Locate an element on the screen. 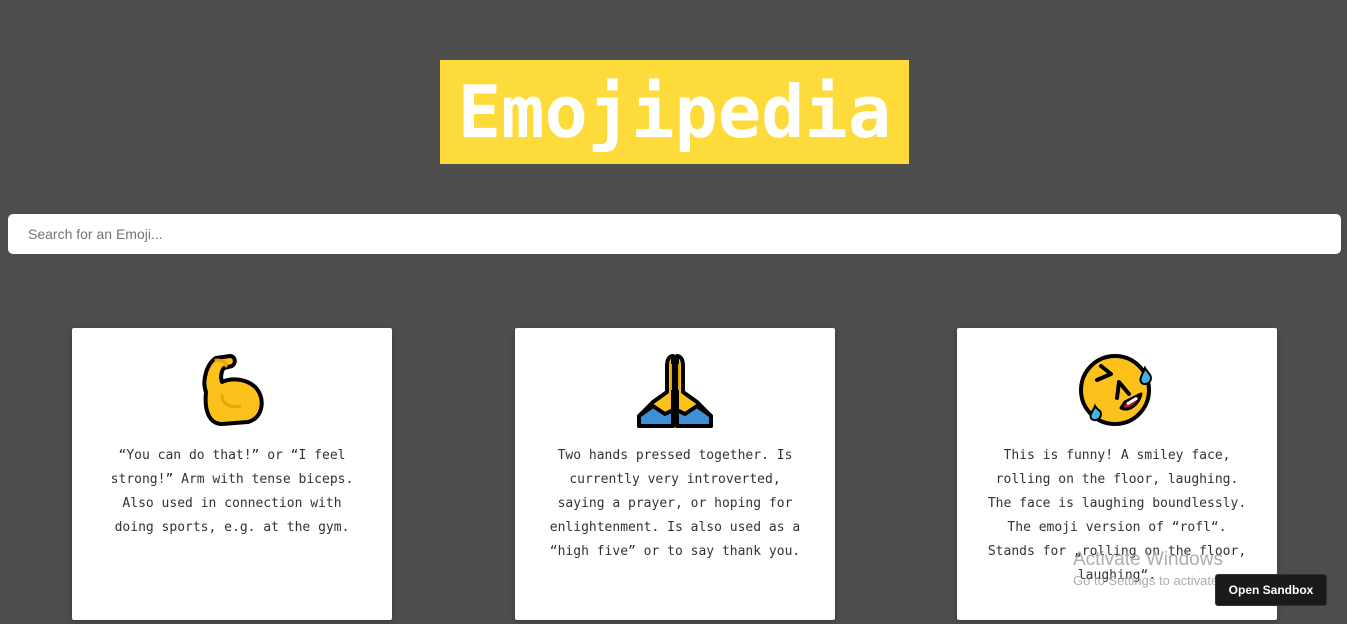 Image resolution: width=1347 pixels, height=624 pixels. flexed-biceps-icon is located at coordinates (233, 390).